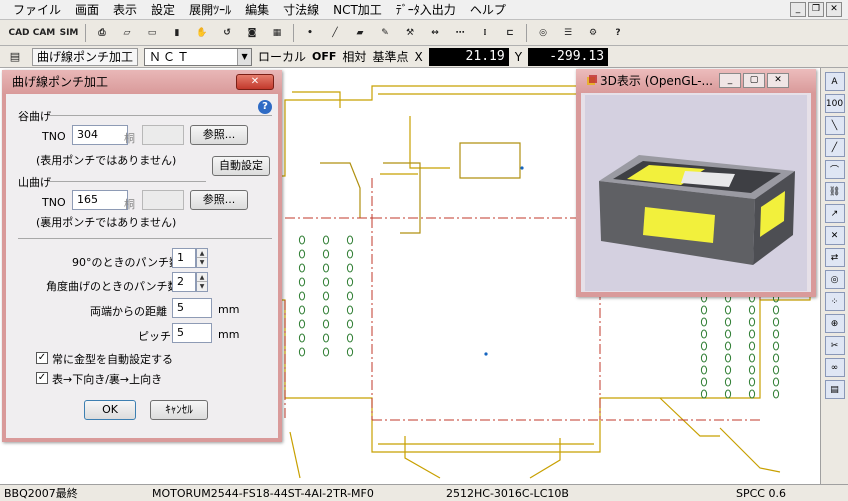 This screenshot has width=848, height=501. I want to click on layer-a-icon: A, so click(834, 81).